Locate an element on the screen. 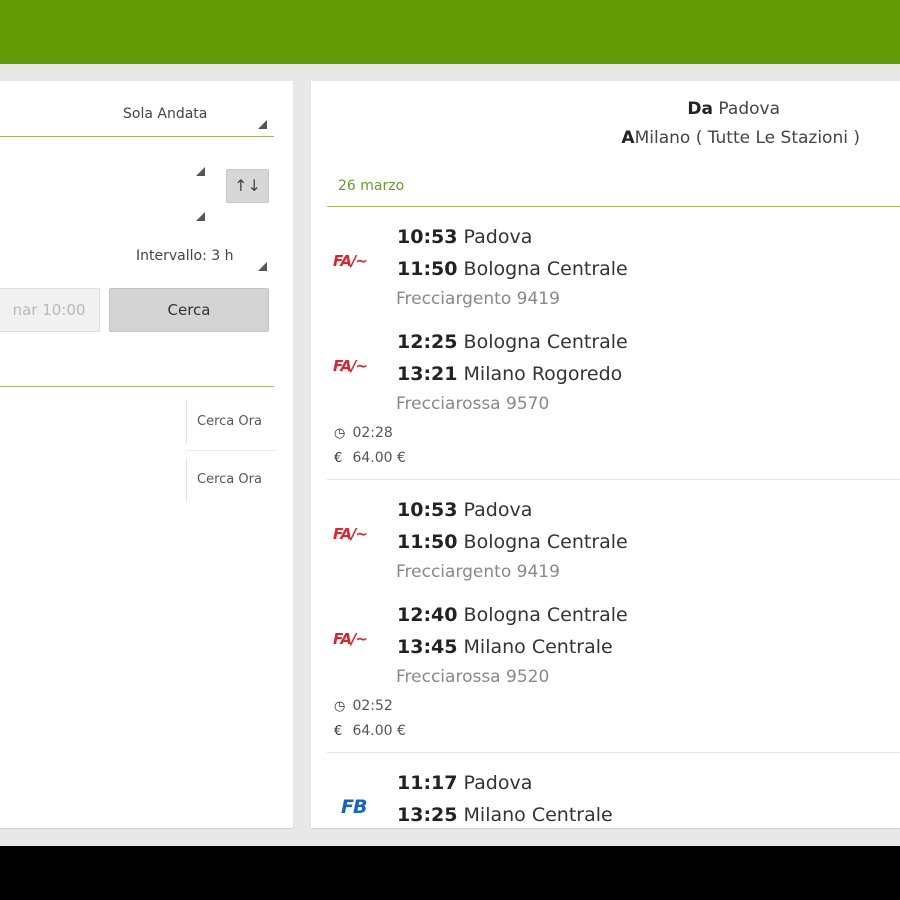 This screenshot has width=900, height=900. departure: 11:17 Padova is located at coordinates (464, 783).